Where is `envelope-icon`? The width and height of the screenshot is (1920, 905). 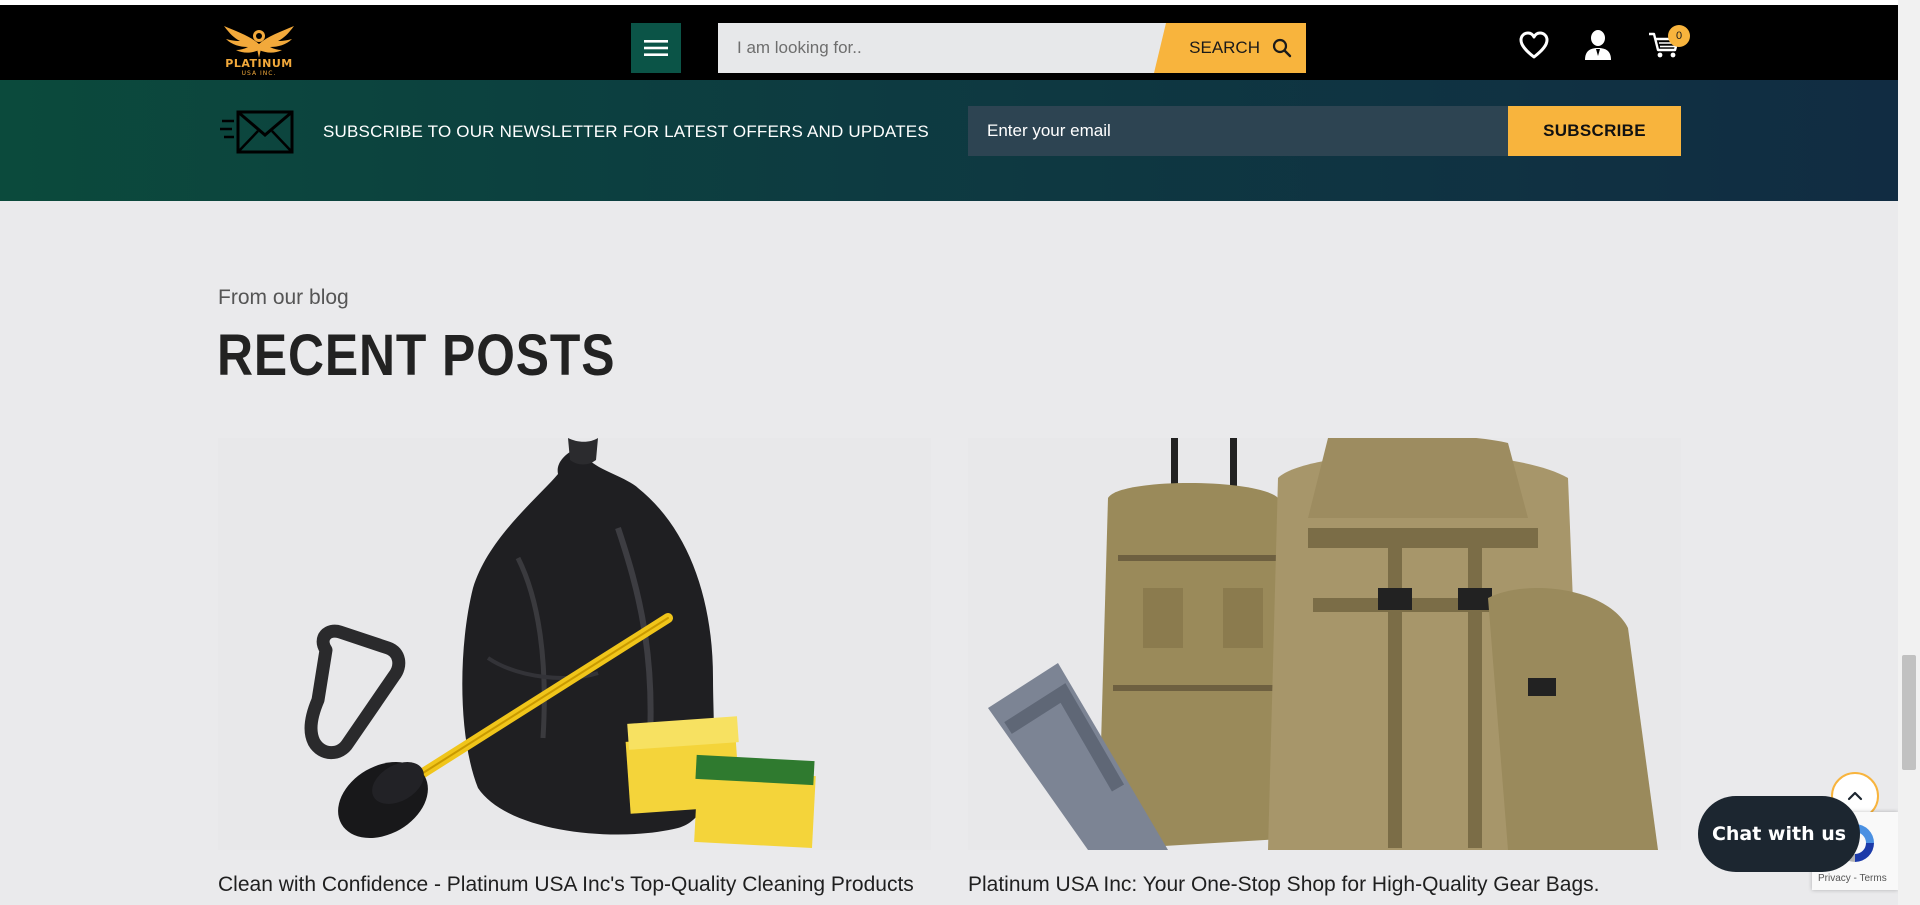
envelope-icon is located at coordinates (257, 132).